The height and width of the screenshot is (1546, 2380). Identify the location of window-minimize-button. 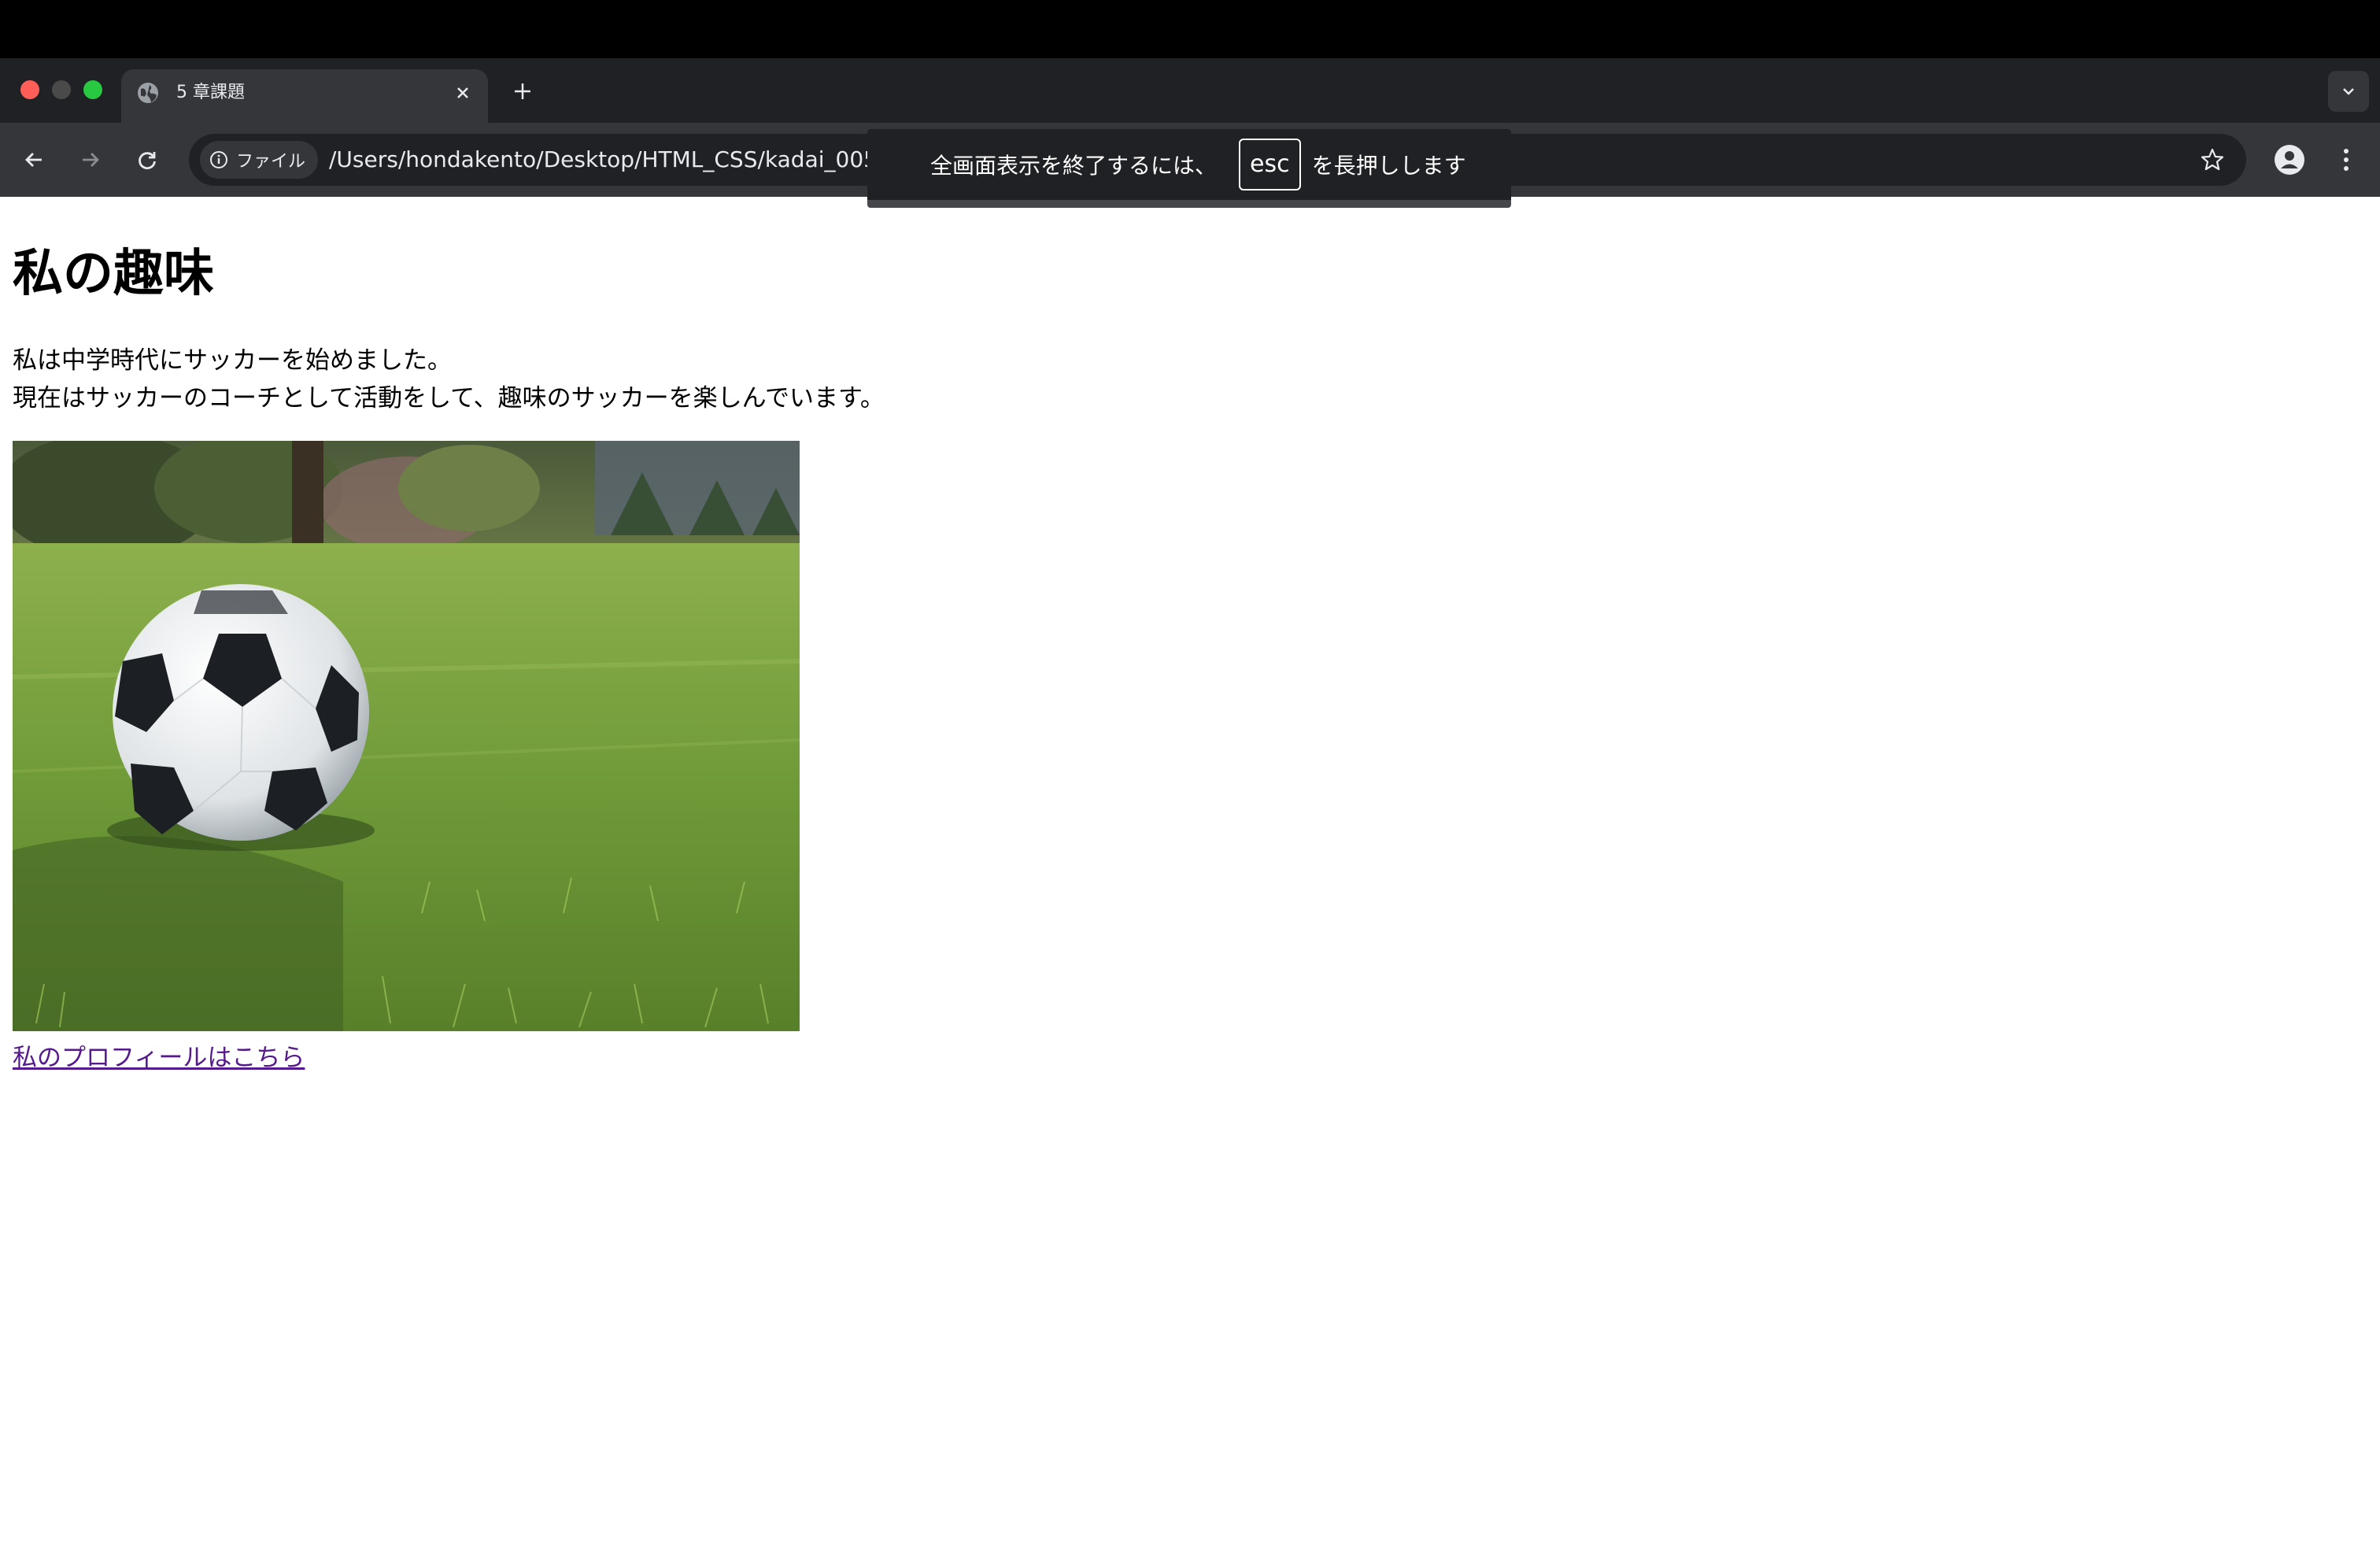
(62, 89).